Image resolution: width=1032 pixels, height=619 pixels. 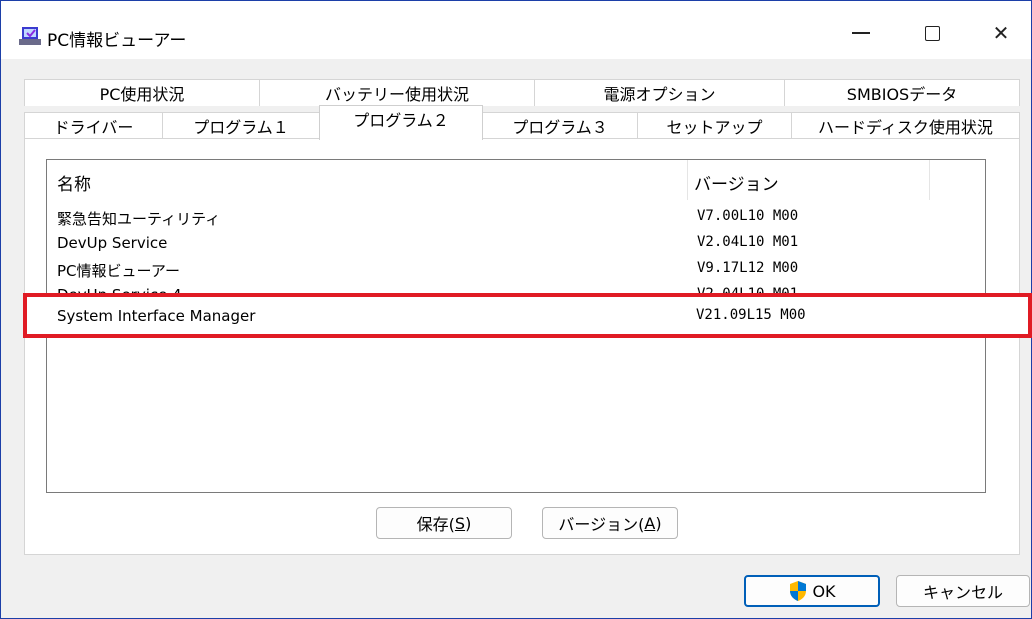 I want to click on tab-label: プログラム２, so click(x=401, y=120).